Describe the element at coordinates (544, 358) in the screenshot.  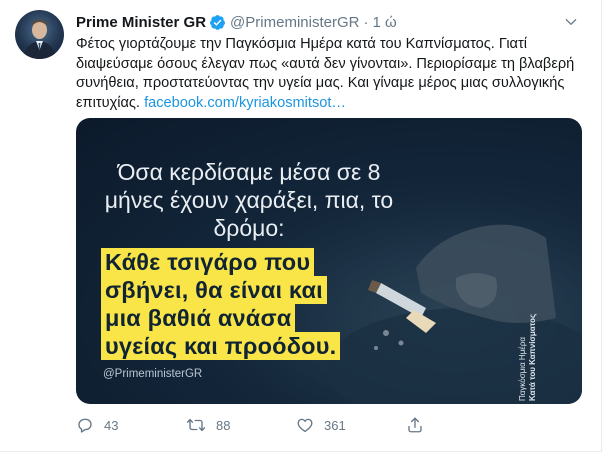
I see `image-side-caption: Παγκόσμια Ημέρα Κατά του Καπνίσματος` at that location.